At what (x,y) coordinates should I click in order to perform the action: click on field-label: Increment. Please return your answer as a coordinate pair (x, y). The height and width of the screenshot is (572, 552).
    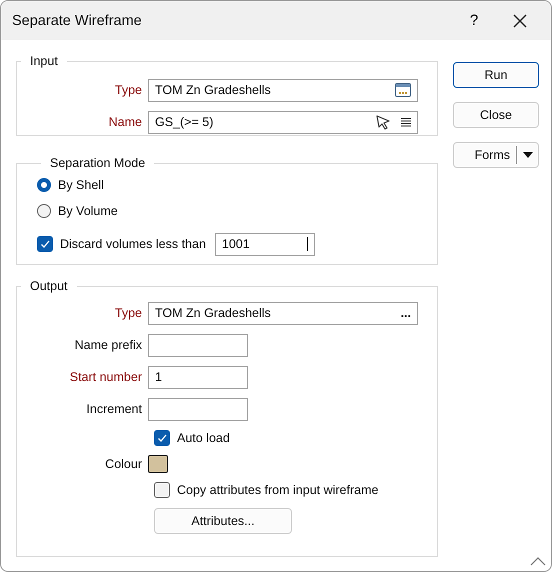
    Looking at the image, I should click on (114, 409).